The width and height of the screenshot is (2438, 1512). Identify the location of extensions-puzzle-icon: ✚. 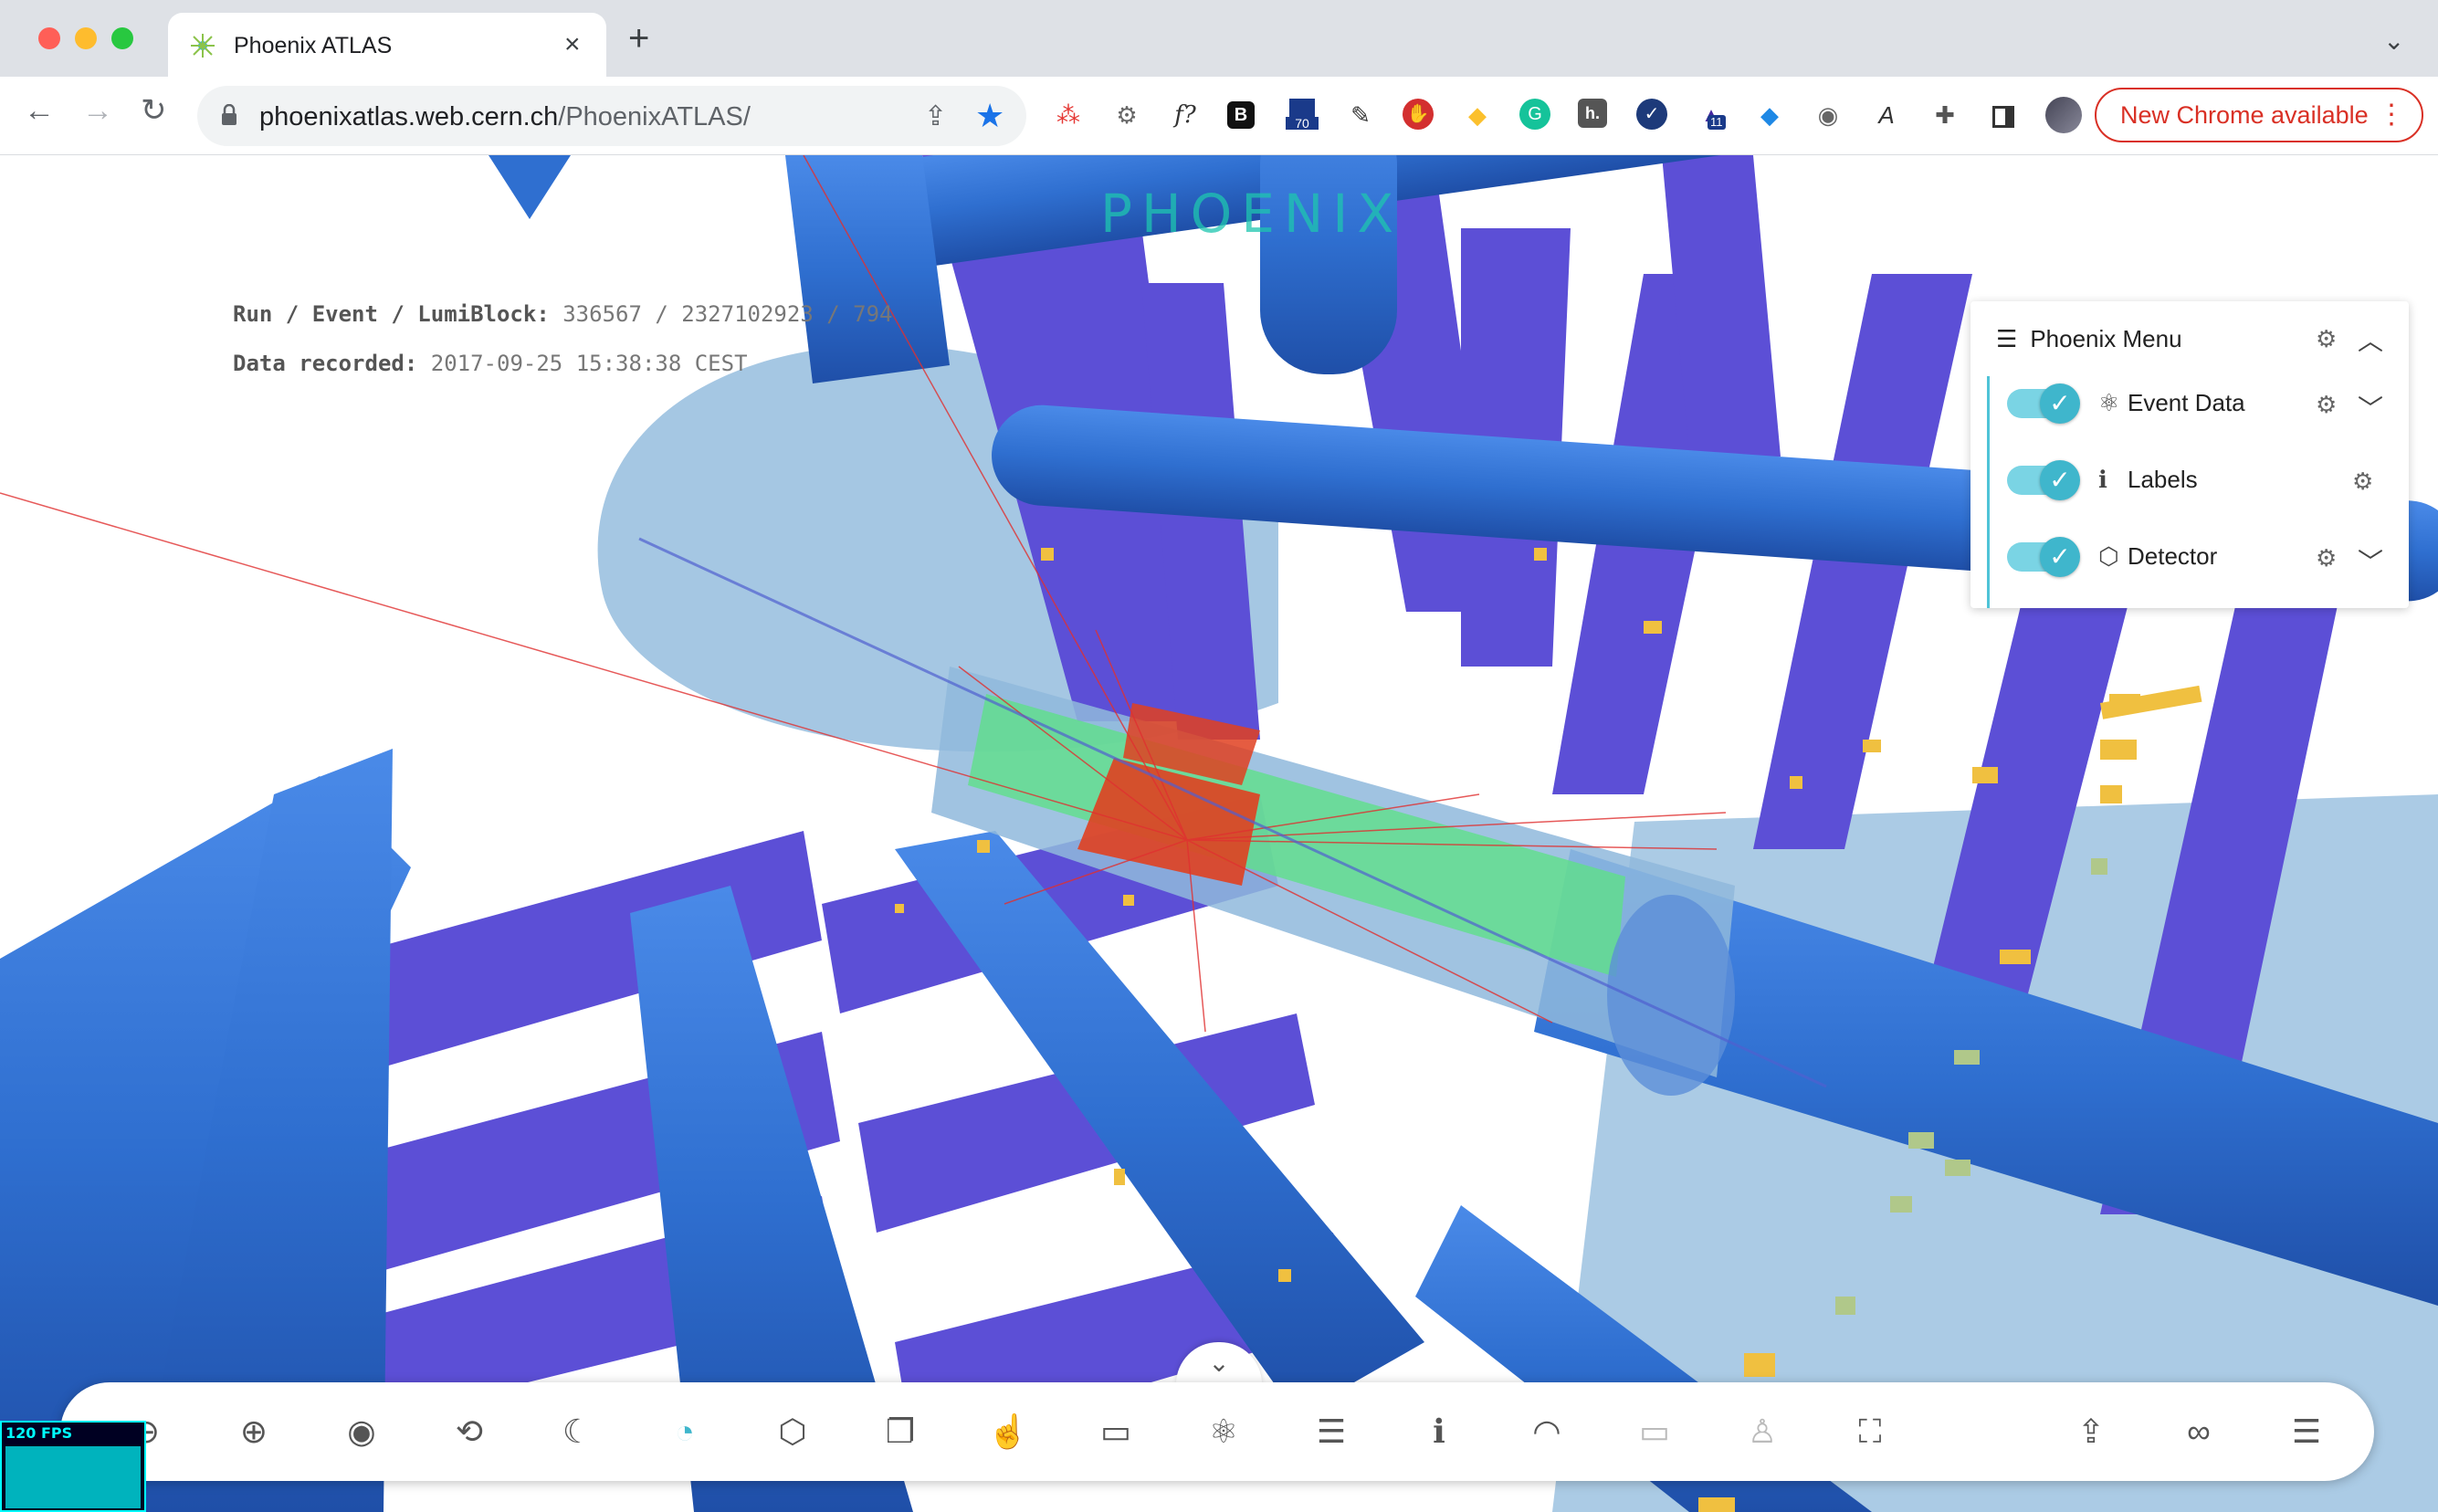
(1945, 115).